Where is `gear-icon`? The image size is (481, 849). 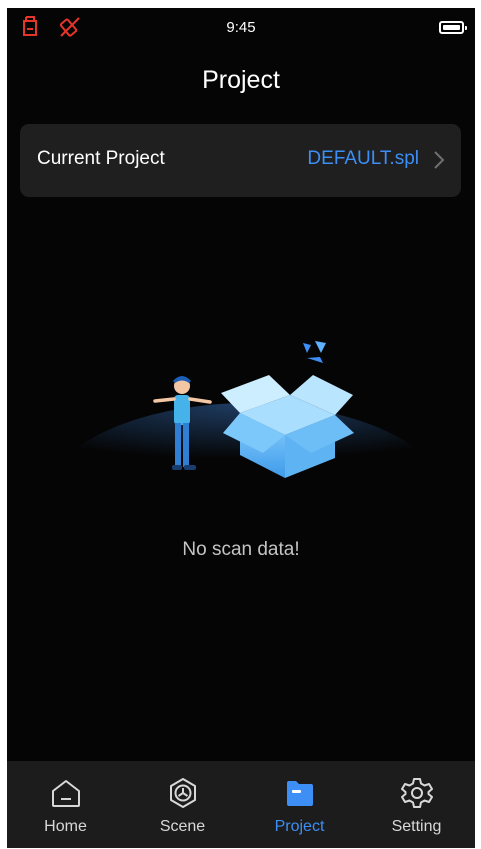
gear-icon is located at coordinates (417, 793).